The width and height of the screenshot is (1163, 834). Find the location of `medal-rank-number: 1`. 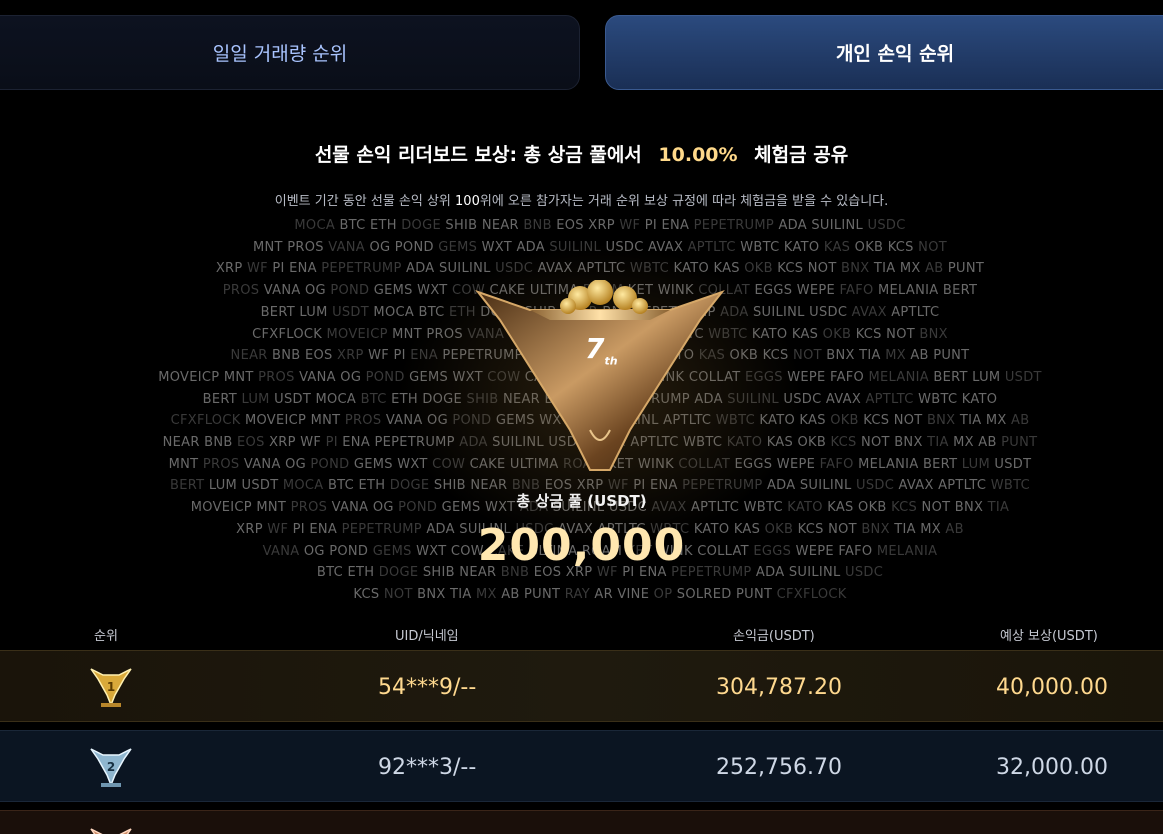

medal-rank-number: 1 is located at coordinates (111, 687).